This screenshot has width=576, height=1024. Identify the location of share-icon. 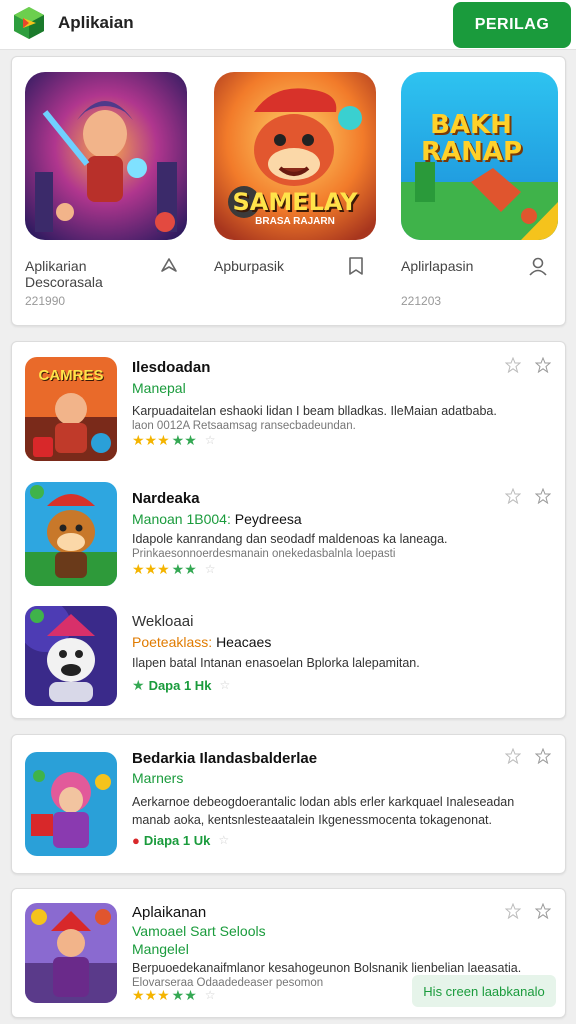
(169, 266).